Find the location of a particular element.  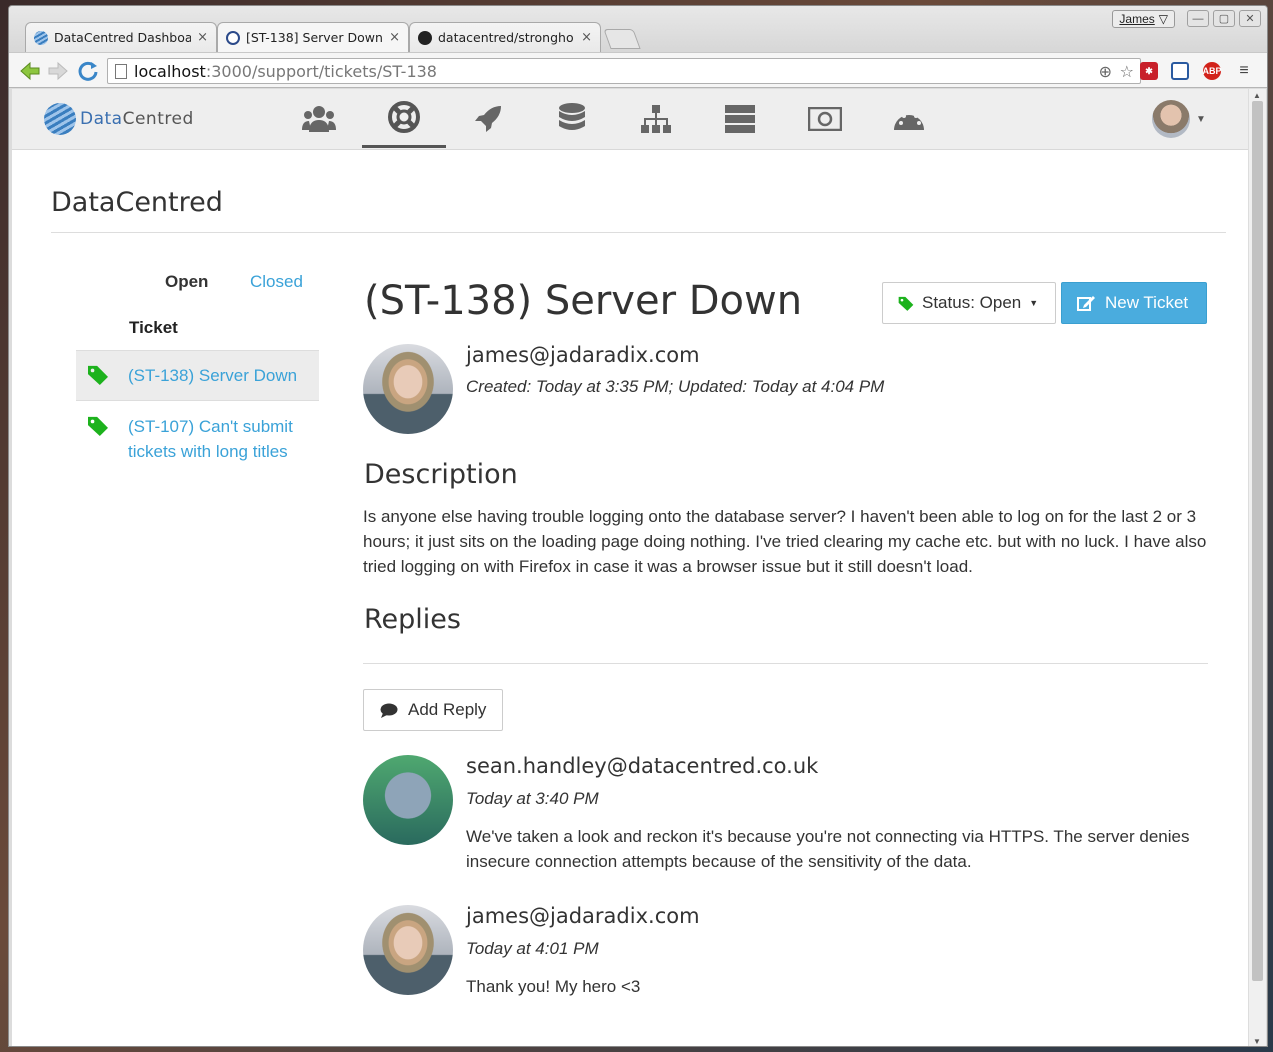

nav-users is located at coordinates (319, 118).